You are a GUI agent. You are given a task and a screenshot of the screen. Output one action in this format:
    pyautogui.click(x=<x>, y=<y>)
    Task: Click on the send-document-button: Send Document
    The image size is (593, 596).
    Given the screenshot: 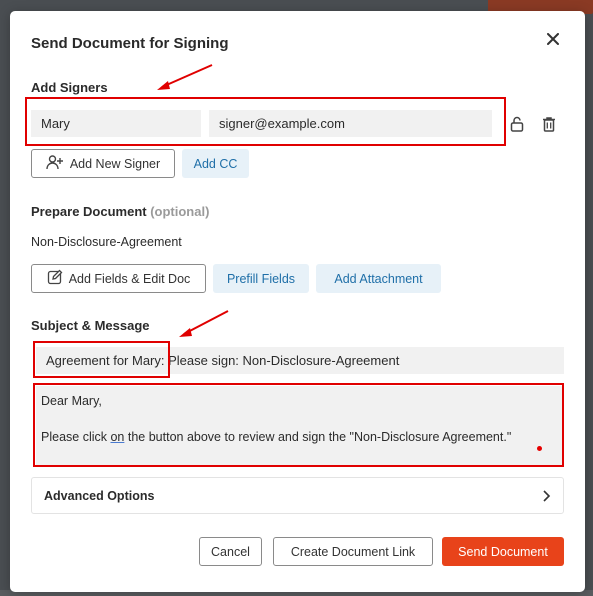 What is the action you would take?
    pyautogui.click(x=503, y=551)
    